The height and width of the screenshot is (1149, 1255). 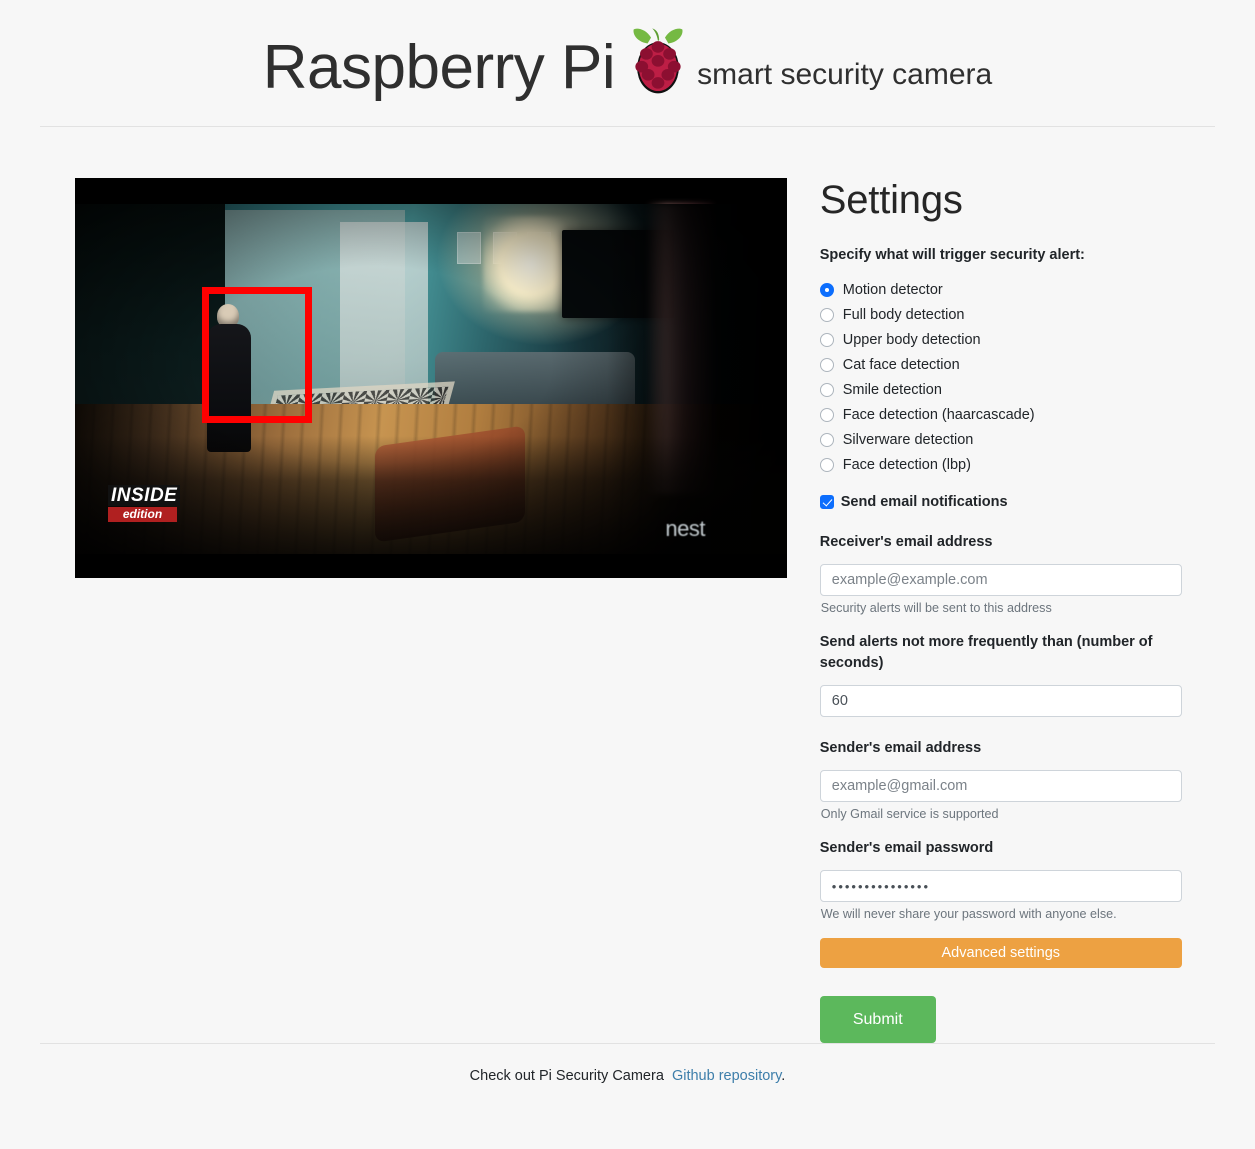 What do you see at coordinates (903, 314) in the screenshot?
I see `radio-label: Full body detection` at bounding box center [903, 314].